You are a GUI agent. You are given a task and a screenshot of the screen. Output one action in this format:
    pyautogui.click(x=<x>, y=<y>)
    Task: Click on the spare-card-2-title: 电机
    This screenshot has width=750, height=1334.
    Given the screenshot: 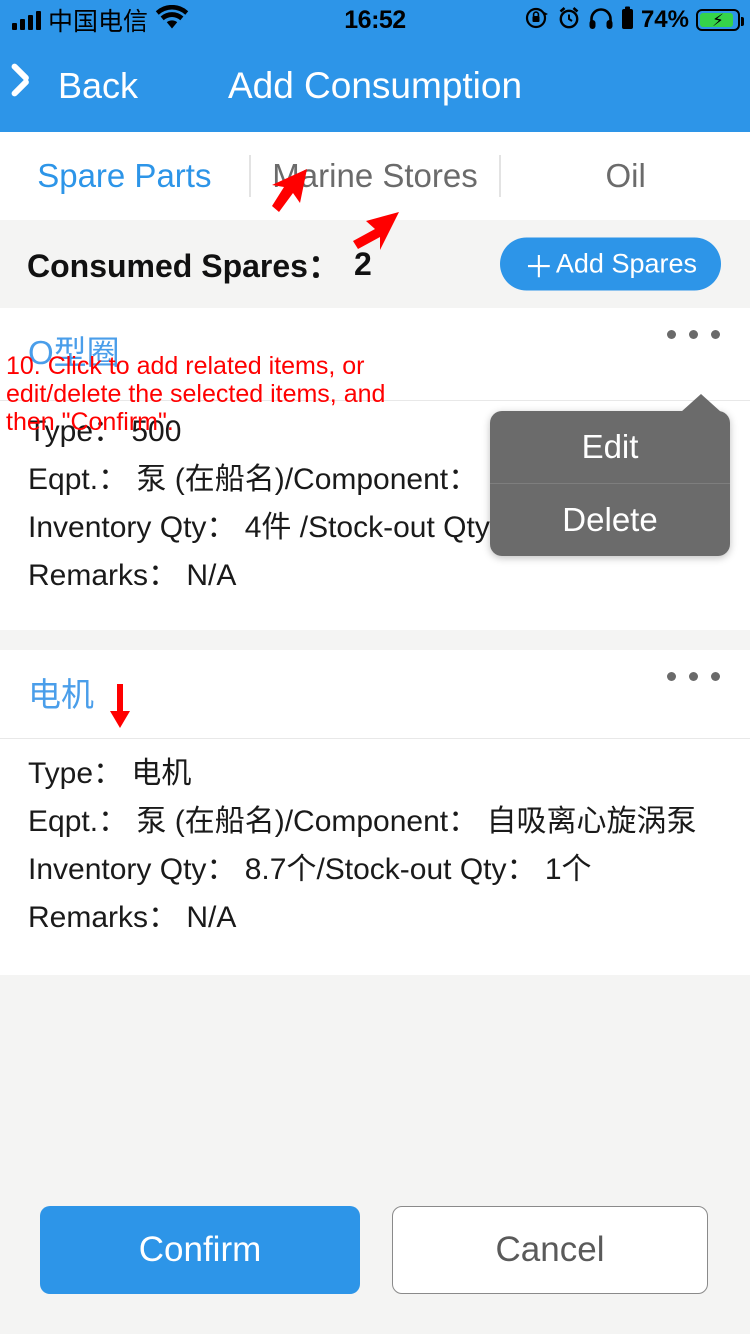 What is the action you would take?
    pyautogui.click(x=61, y=692)
    